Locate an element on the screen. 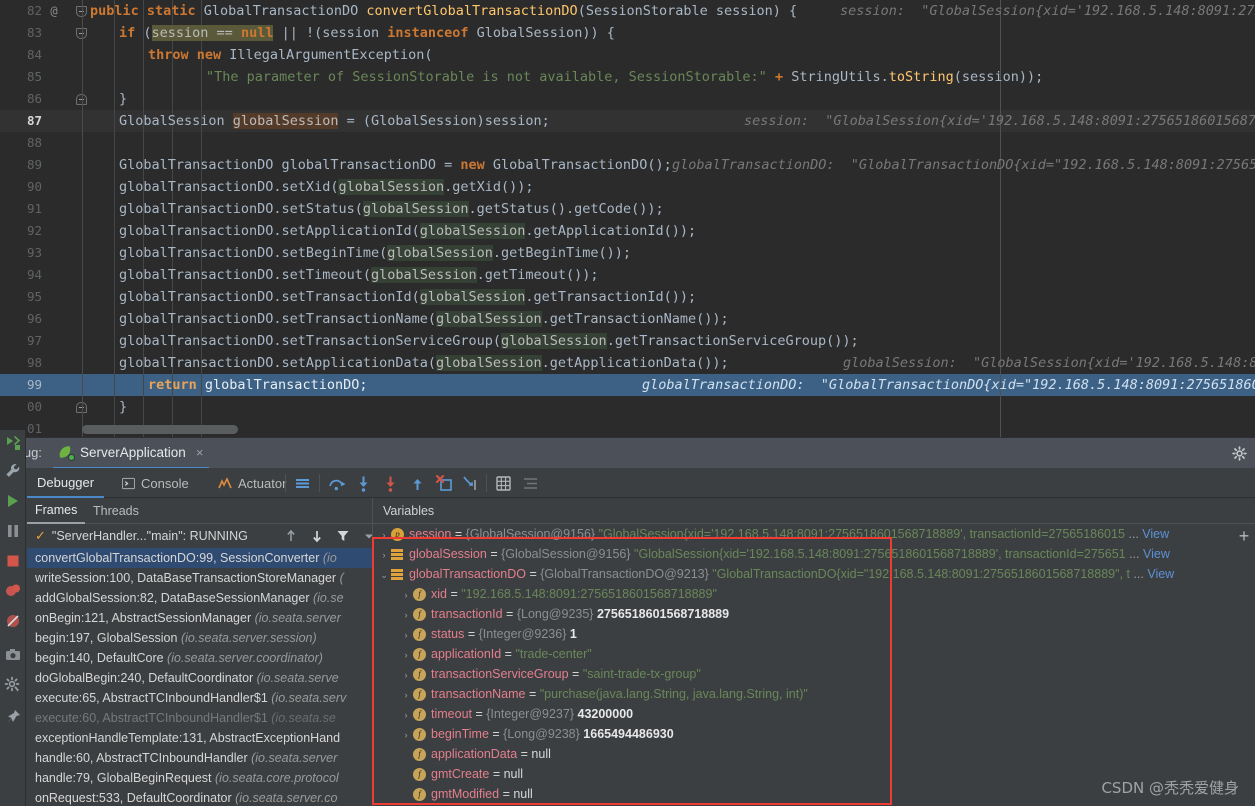 The image size is (1255, 806). mute-breakpoints-icon is located at coordinates (13, 621).